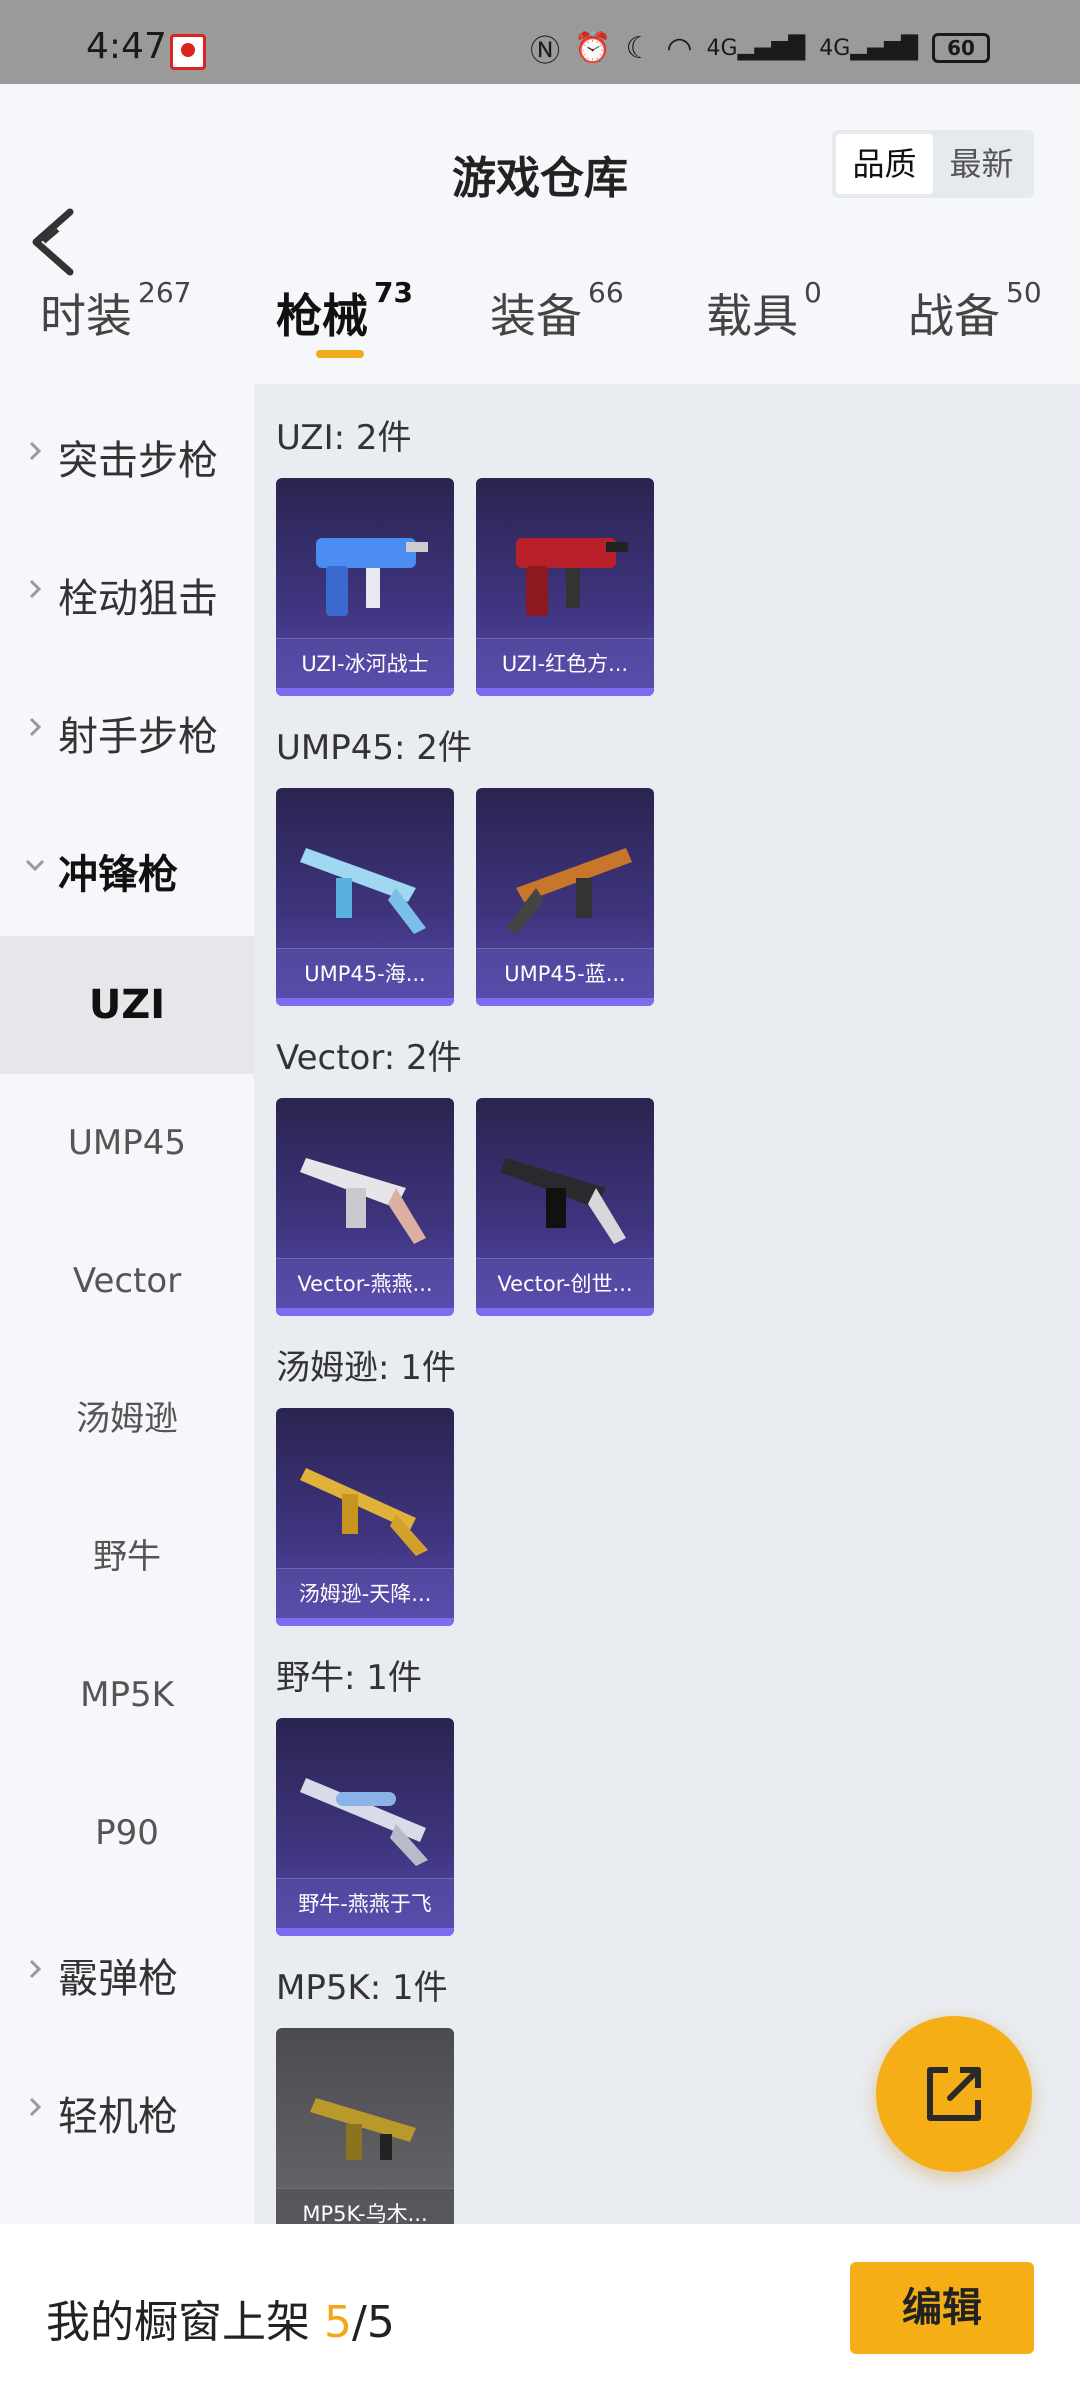  Describe the element at coordinates (344, 311) in the screenshot. I see `tab-guns: 枪械 73` at that location.